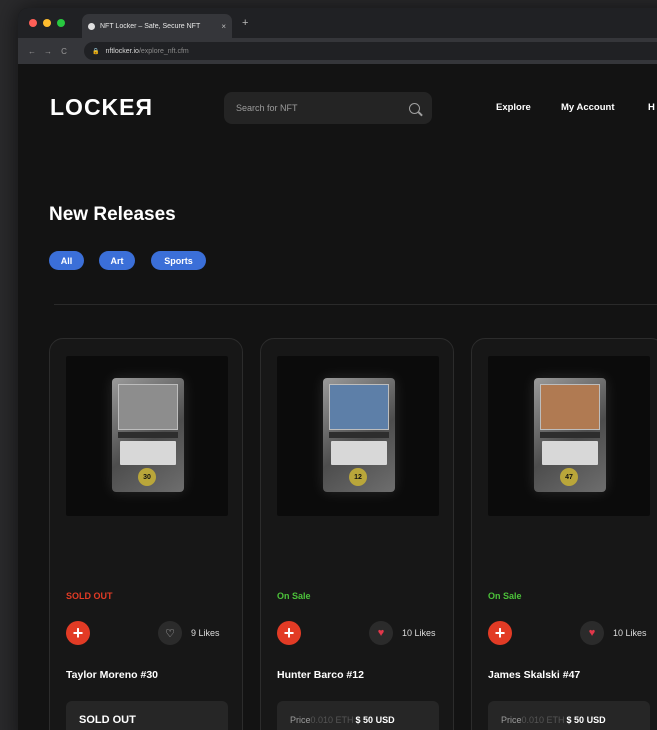  What do you see at coordinates (89, 596) in the screenshot?
I see `status-label: SOLD OUT` at bounding box center [89, 596].